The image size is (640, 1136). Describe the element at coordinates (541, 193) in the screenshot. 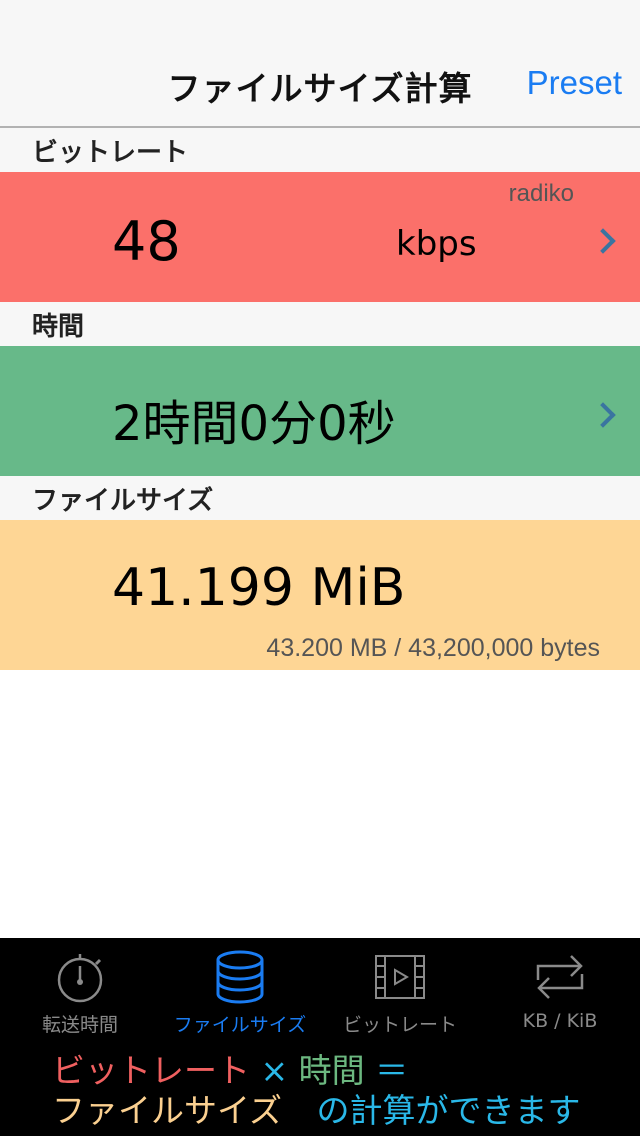

I see `bitrate-preset-name: radiko` at that location.